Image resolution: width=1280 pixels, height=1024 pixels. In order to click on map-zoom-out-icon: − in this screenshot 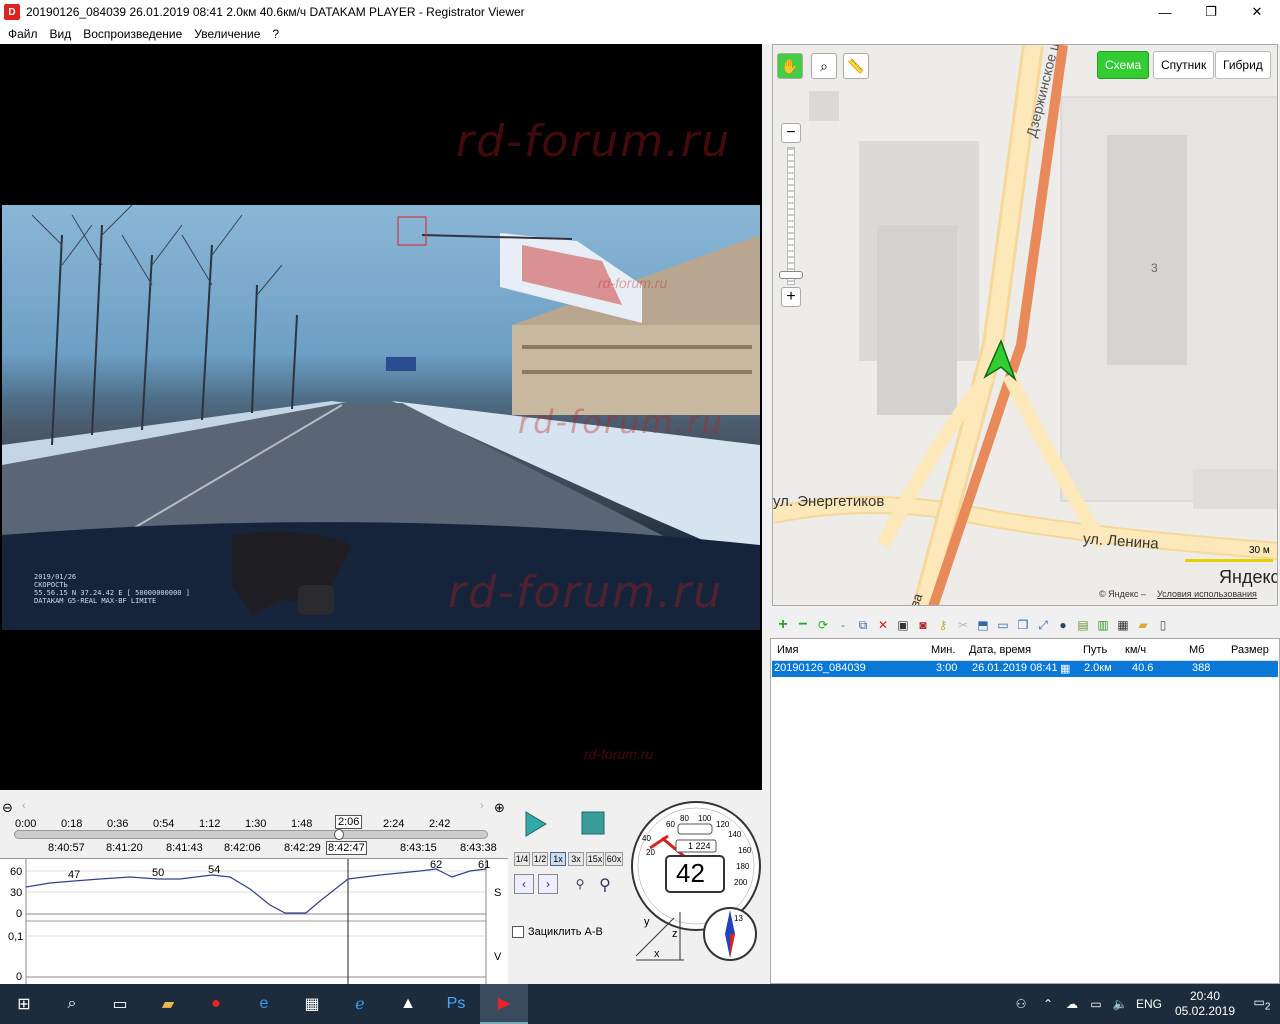, I will do `click(791, 133)`.